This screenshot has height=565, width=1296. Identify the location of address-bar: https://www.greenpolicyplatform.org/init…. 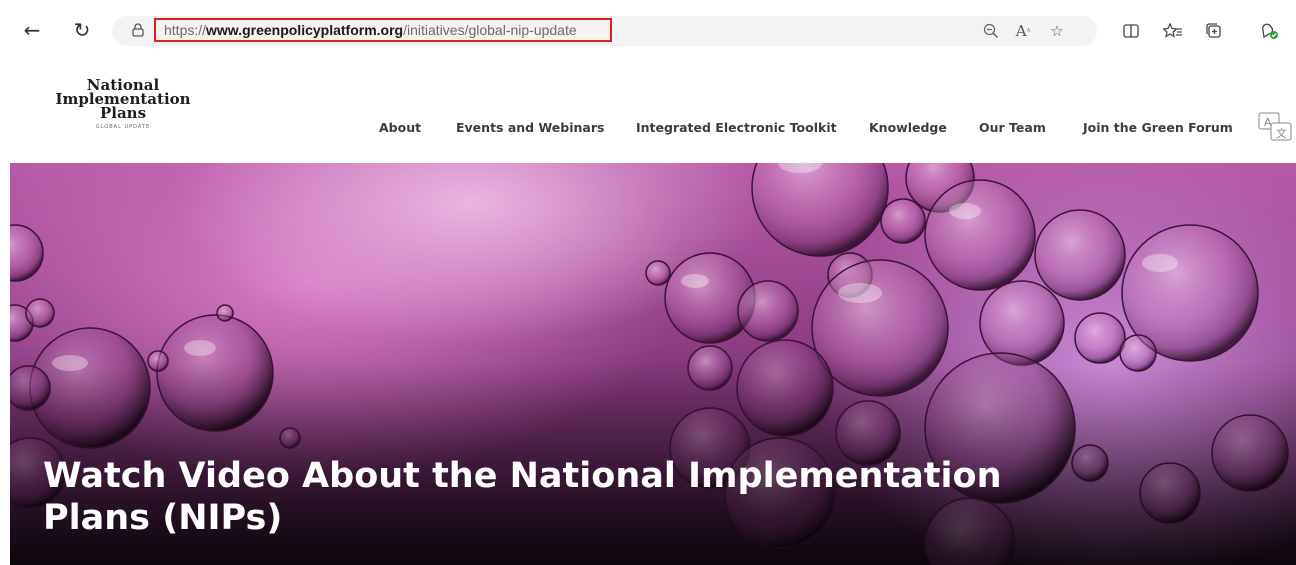
(604, 31).